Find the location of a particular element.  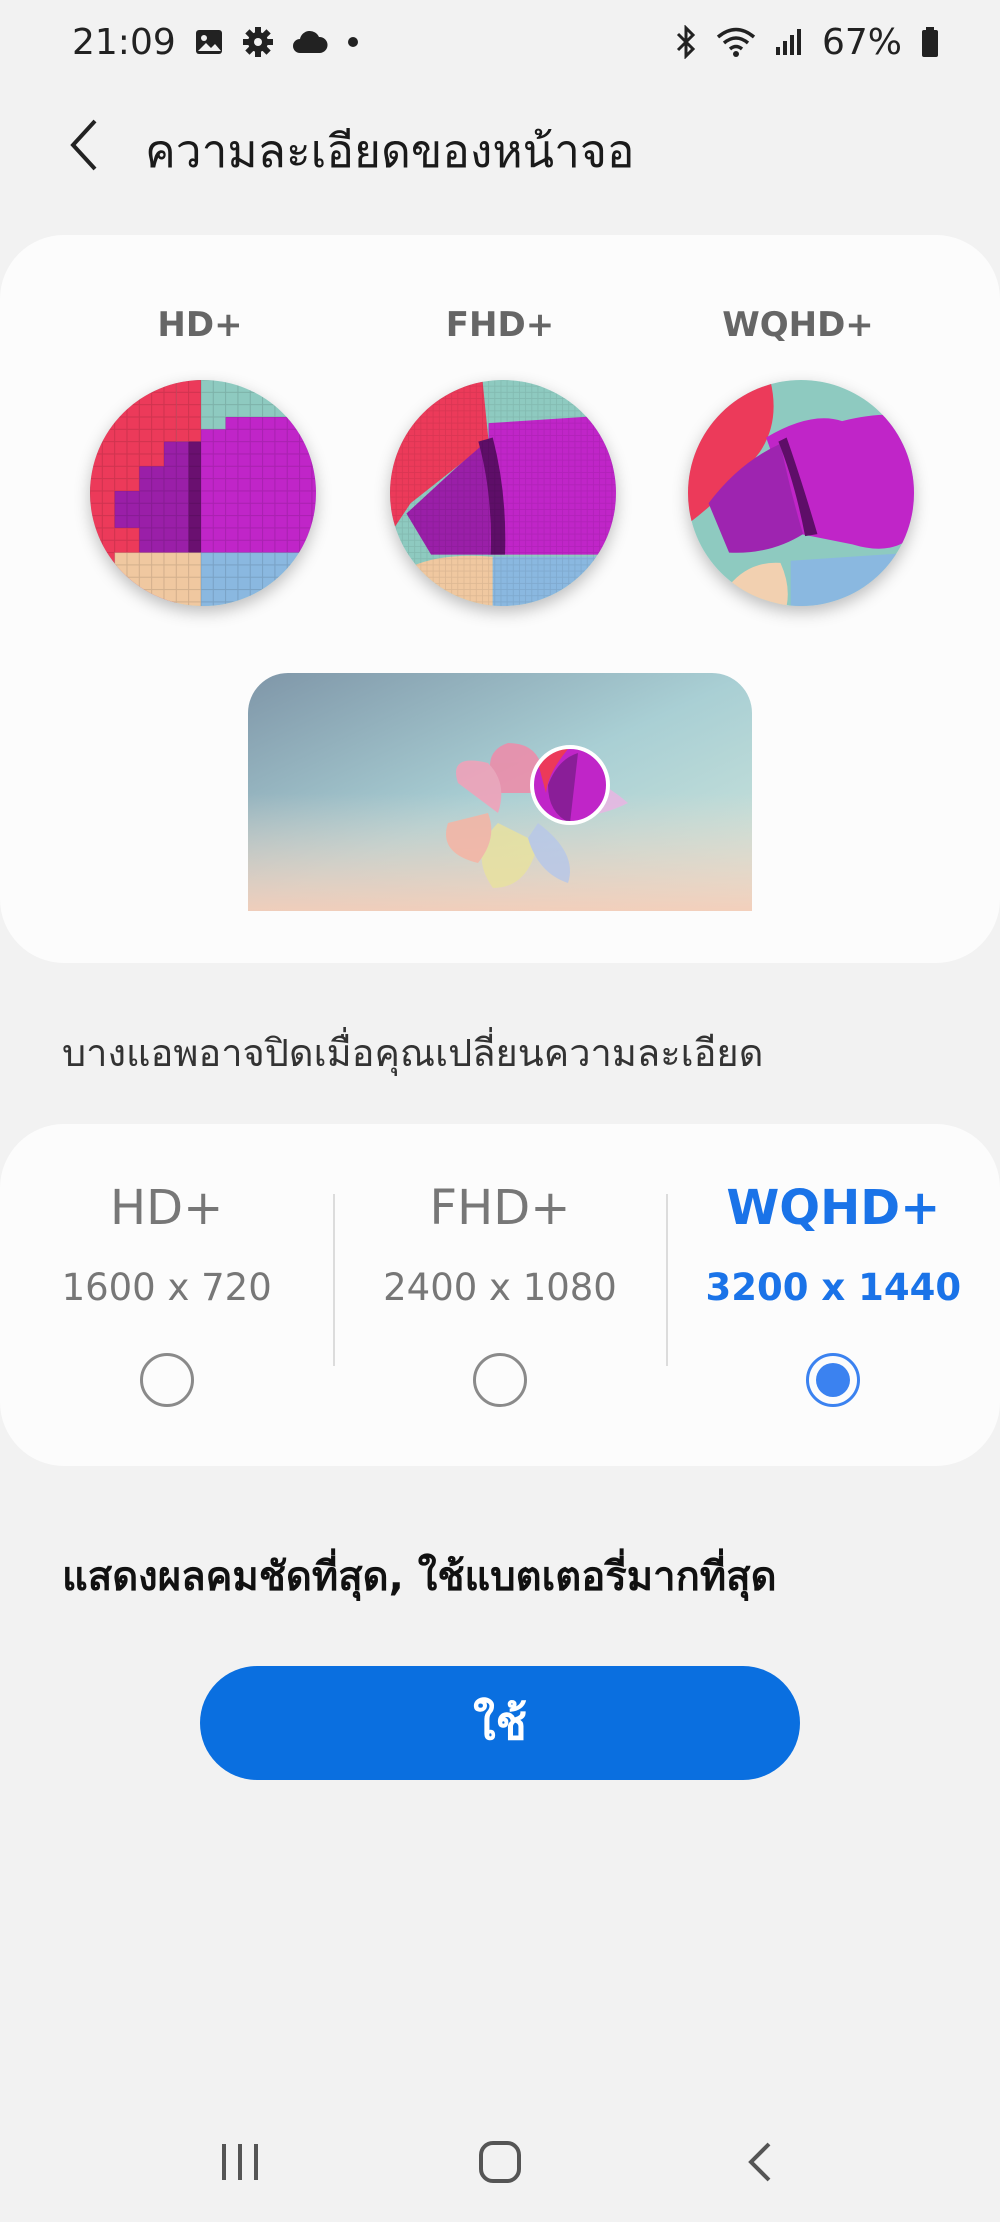

page-title: ความละเอียดของหน้าจอ is located at coordinates (390, 151).